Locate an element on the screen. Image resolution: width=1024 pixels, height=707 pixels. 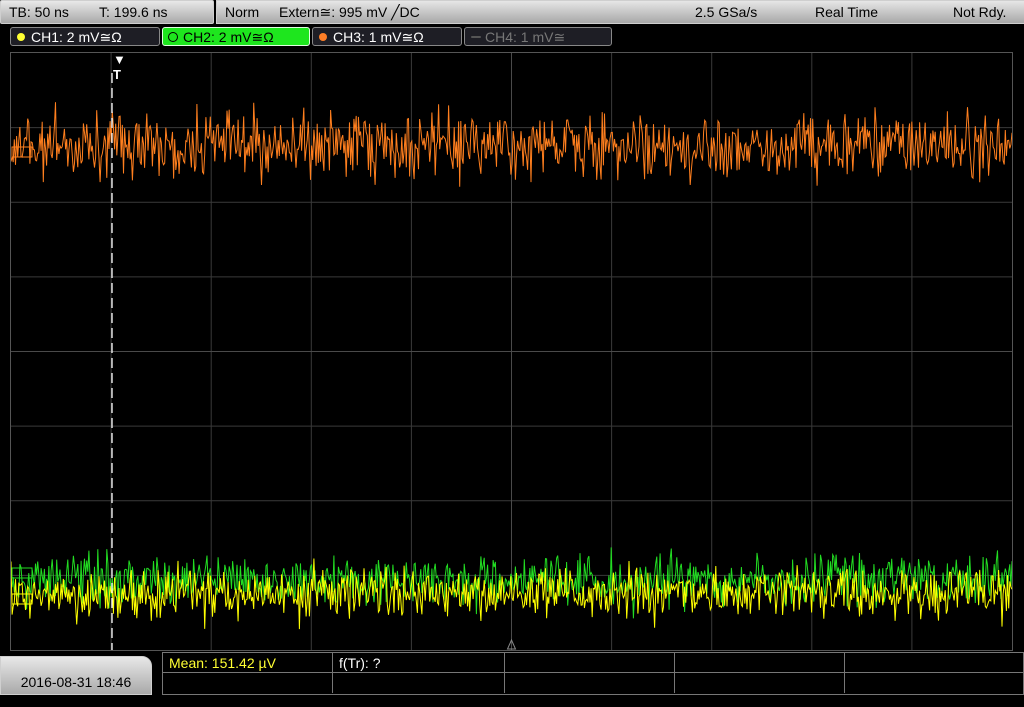
datetime-display: 2016-08-31 18:46 is located at coordinates (76, 675).